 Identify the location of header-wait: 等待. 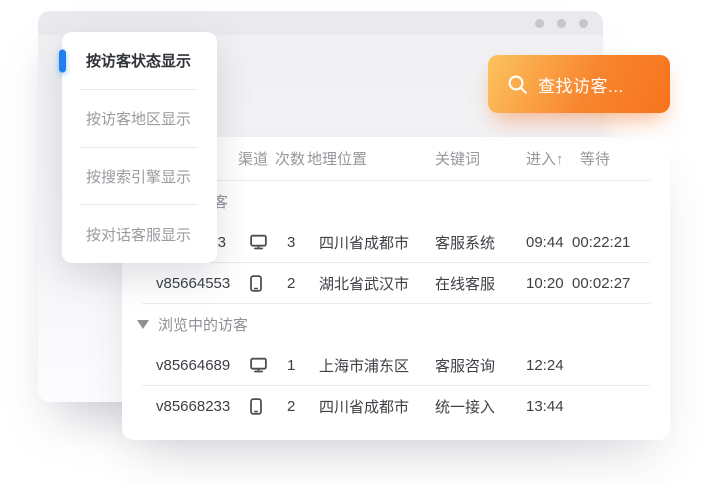
(595, 159).